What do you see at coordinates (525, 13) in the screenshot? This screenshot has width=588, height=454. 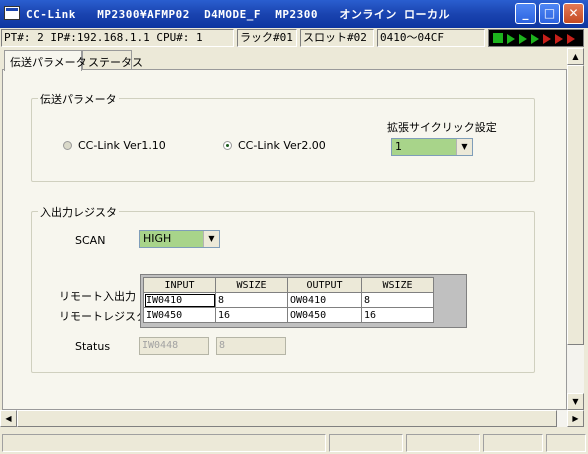 I see `minimize-button: _` at bounding box center [525, 13].